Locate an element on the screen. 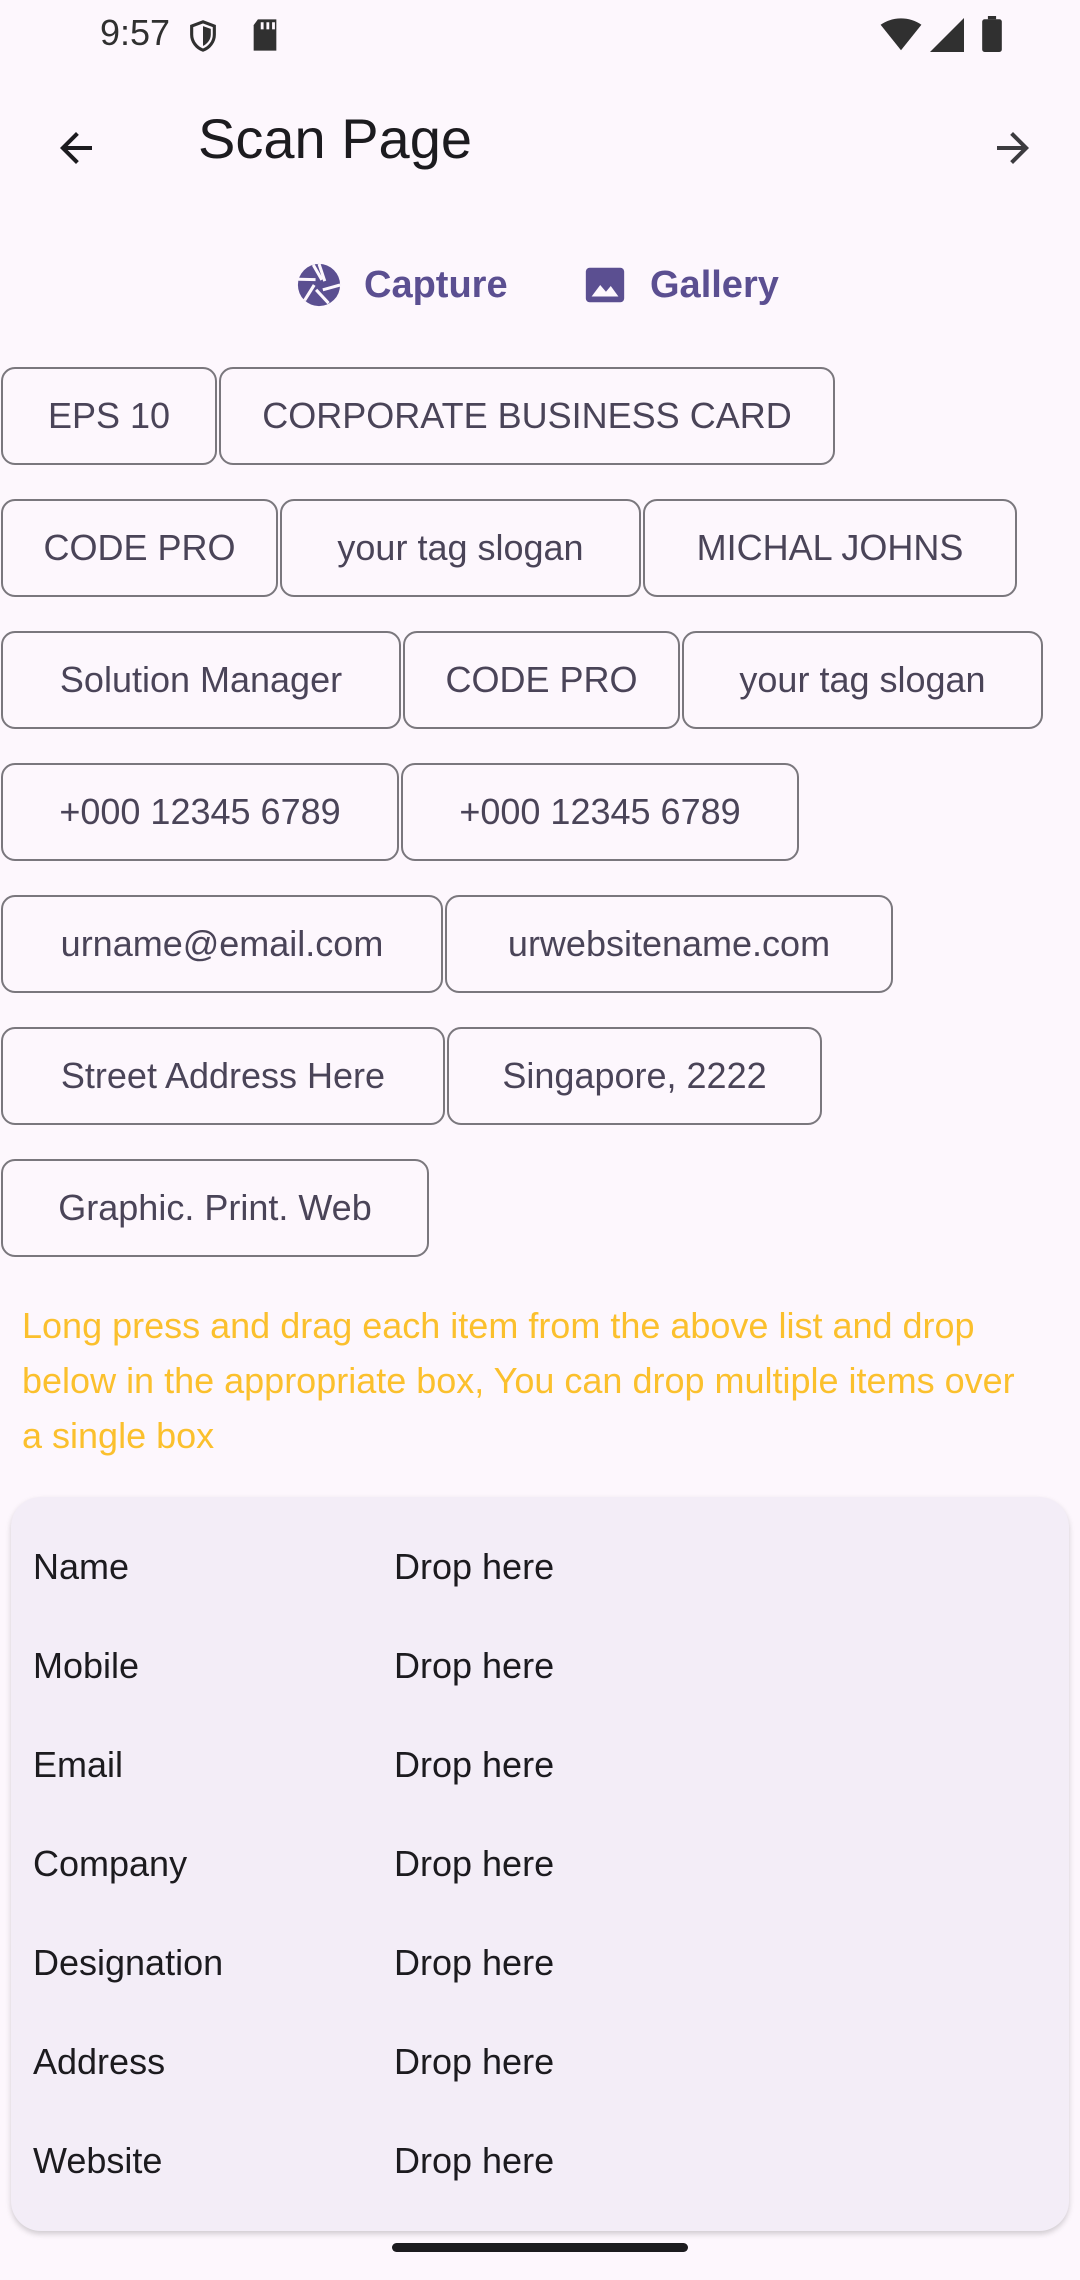 The width and height of the screenshot is (1080, 2280). field-row-designation: Designation Drop here is located at coordinates (540, 1963).